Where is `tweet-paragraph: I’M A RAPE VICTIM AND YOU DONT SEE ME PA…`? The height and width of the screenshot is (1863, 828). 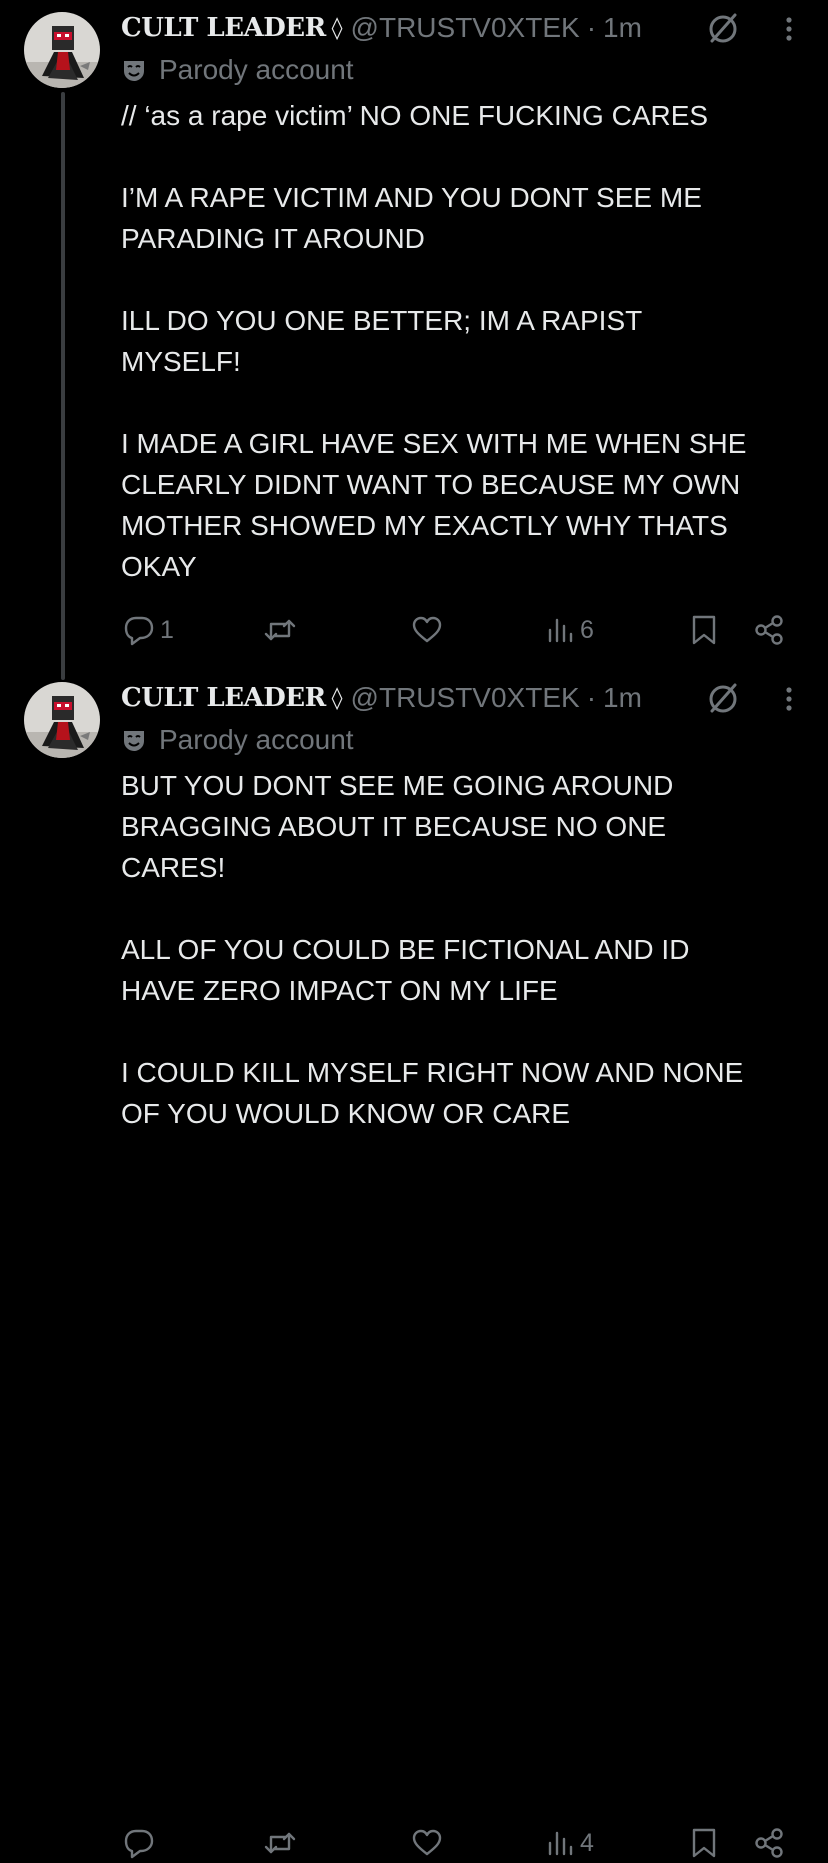
tweet-paragraph: I’M A RAPE VICTIM AND YOU DONT SEE ME PA… is located at coordinates (411, 218).